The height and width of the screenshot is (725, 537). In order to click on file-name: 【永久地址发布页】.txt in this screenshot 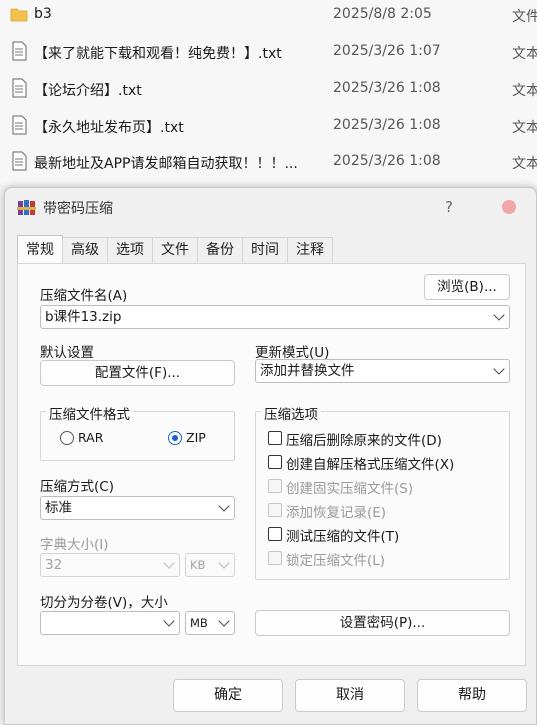, I will do `click(109, 128)`.